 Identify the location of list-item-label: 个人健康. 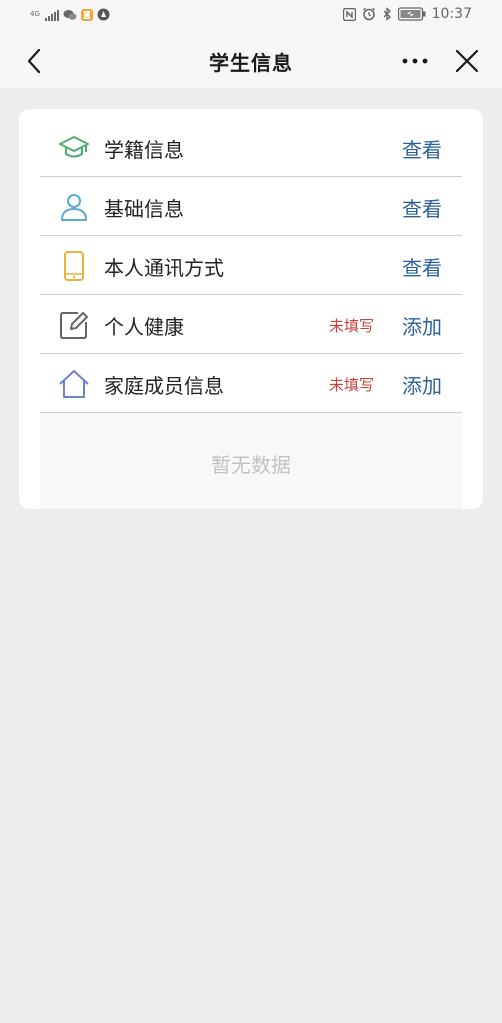
(144, 327).